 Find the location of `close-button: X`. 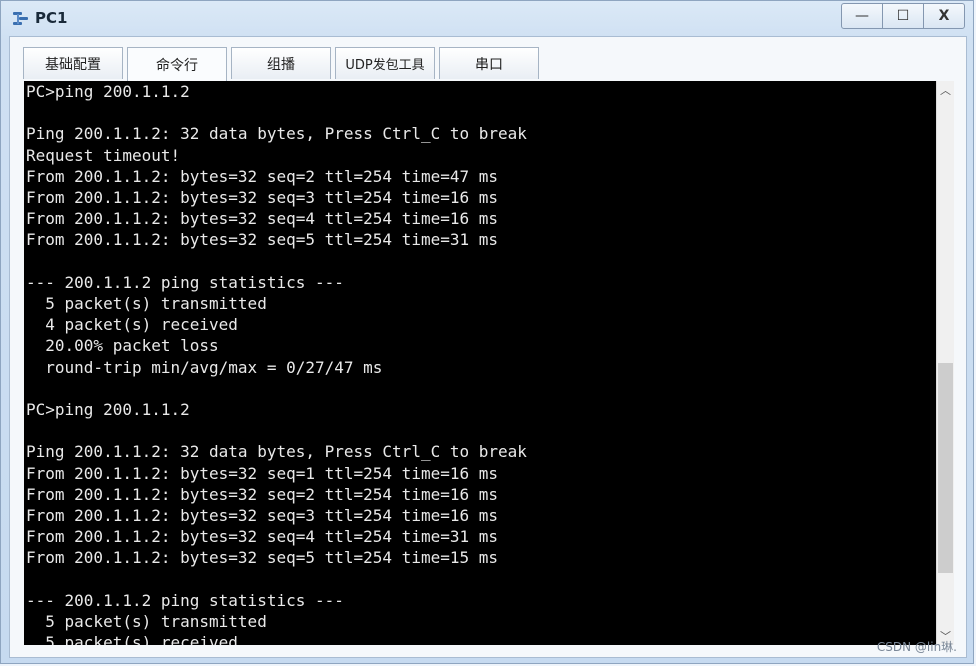

close-button: X is located at coordinates (944, 16).